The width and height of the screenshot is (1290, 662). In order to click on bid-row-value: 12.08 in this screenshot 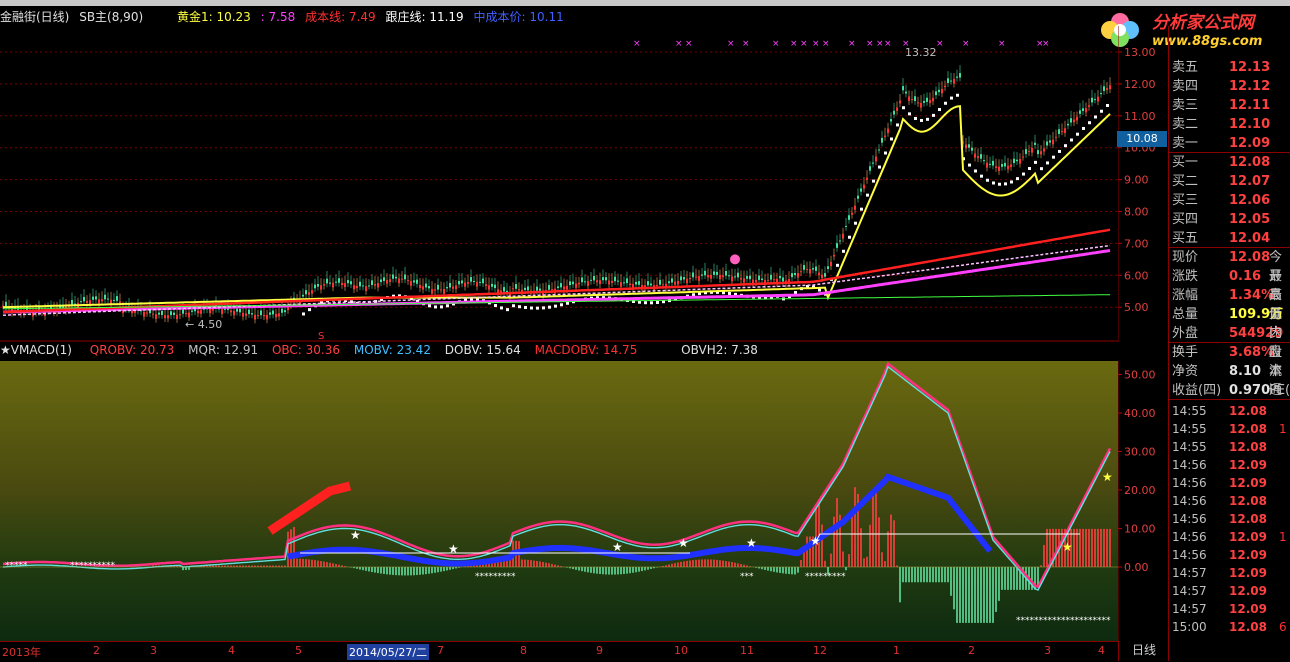, I will do `click(1250, 162)`.